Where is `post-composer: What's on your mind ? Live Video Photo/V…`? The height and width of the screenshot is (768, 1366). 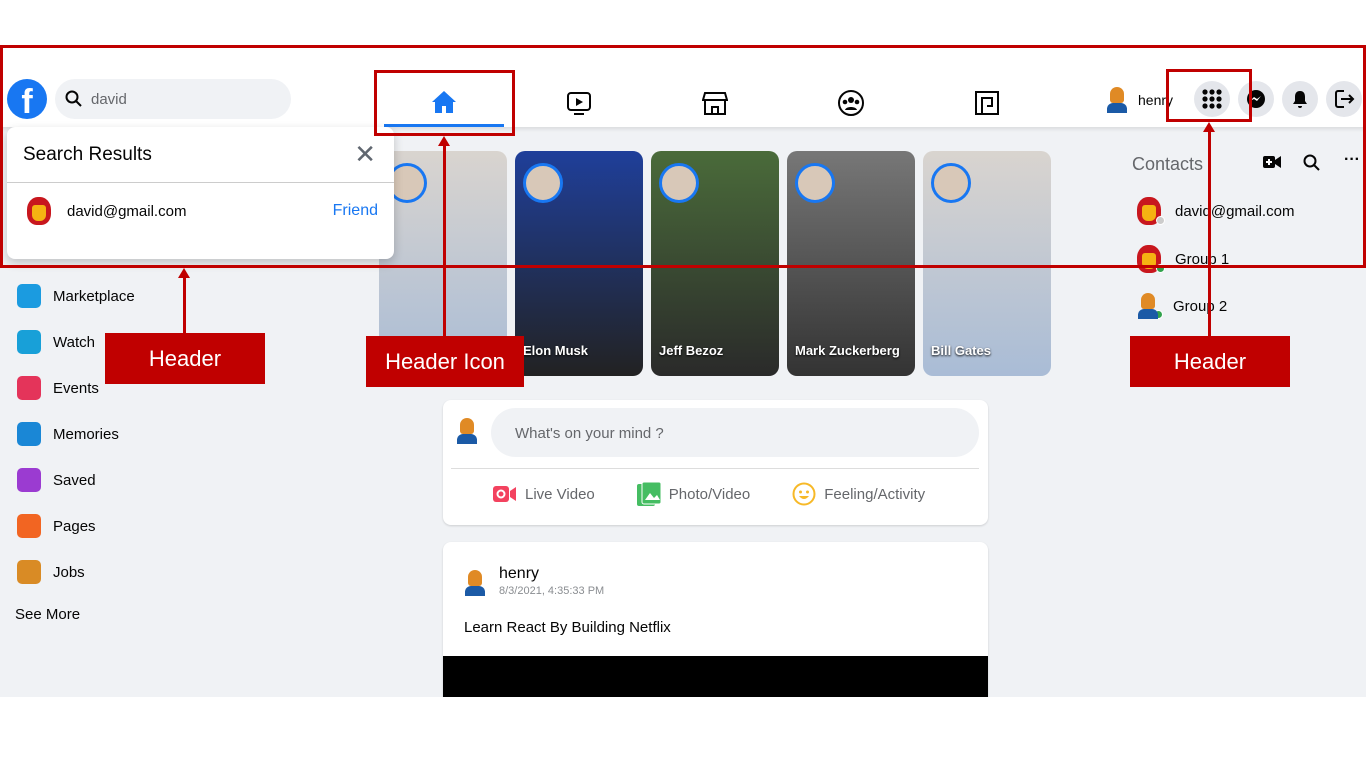 post-composer: What's on your mind ? Live Video Photo/V… is located at coordinates (715, 462).